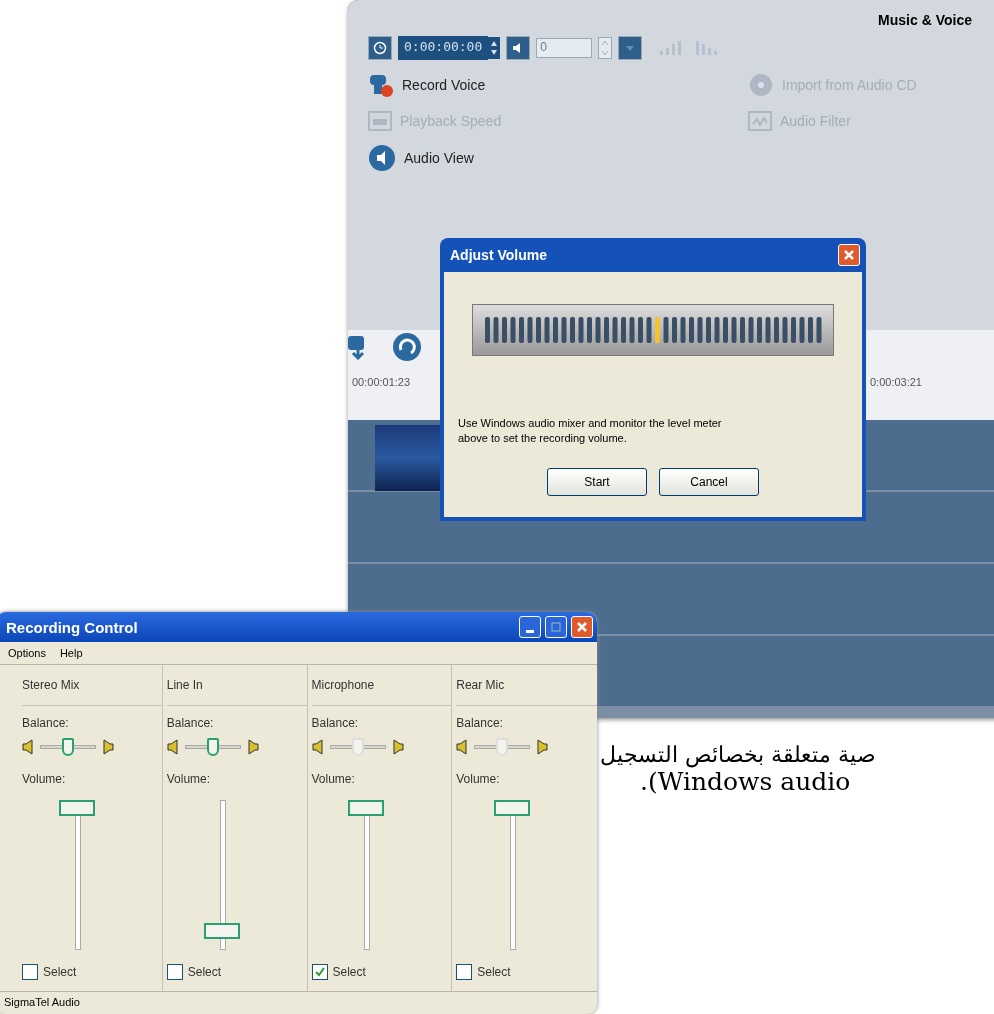 The width and height of the screenshot is (994, 1014). Describe the element at coordinates (380, 121) in the screenshot. I see `film-icon` at that location.